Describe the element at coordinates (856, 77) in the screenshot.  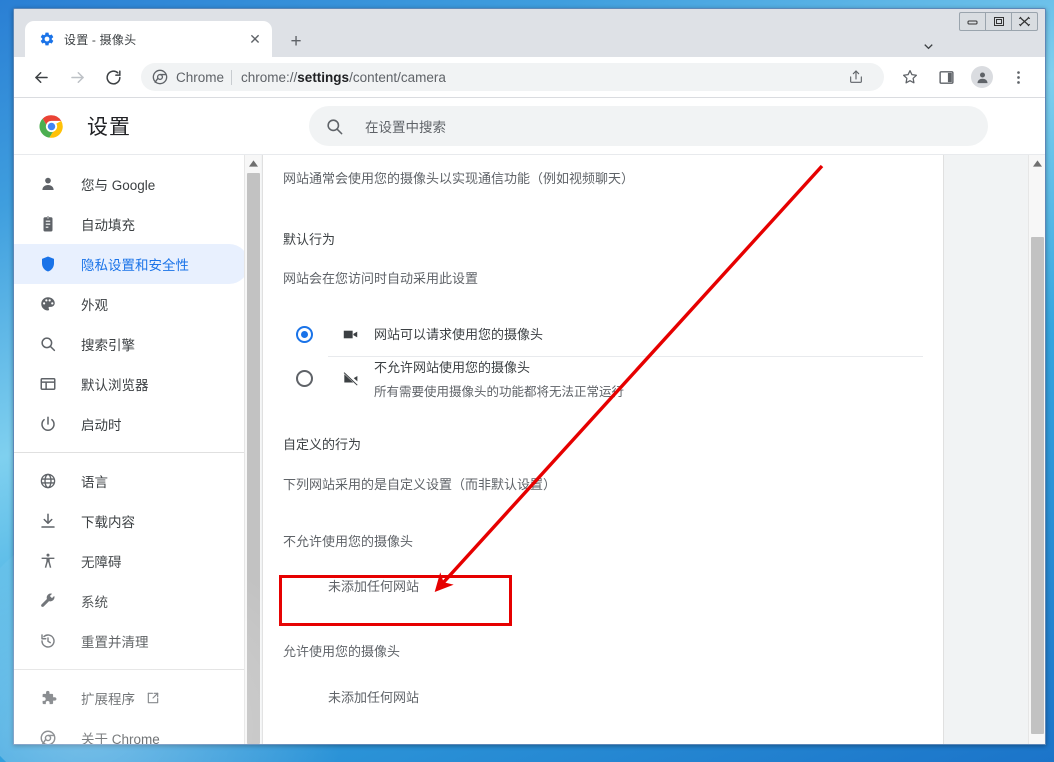
I see `share-icon` at that location.